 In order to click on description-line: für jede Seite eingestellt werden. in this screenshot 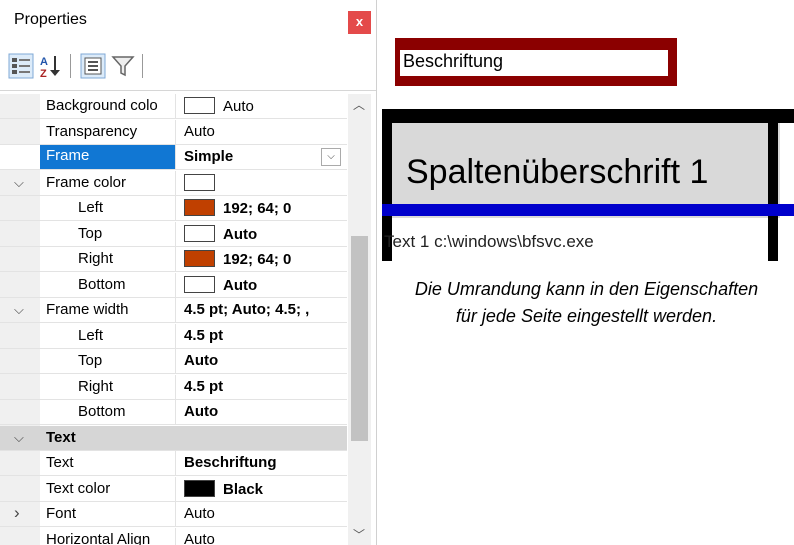, I will do `click(586, 316)`.